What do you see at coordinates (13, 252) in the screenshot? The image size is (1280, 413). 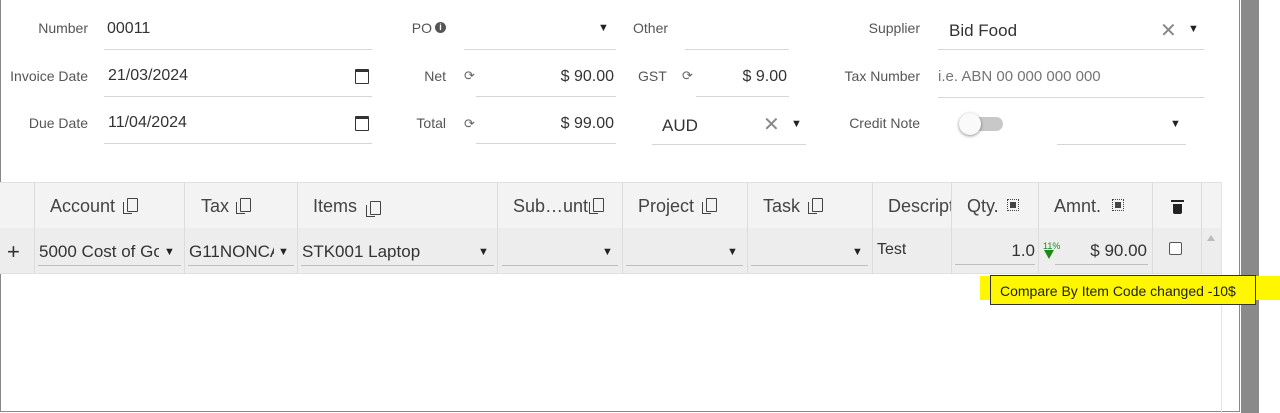 I see `add-row-button: +` at bounding box center [13, 252].